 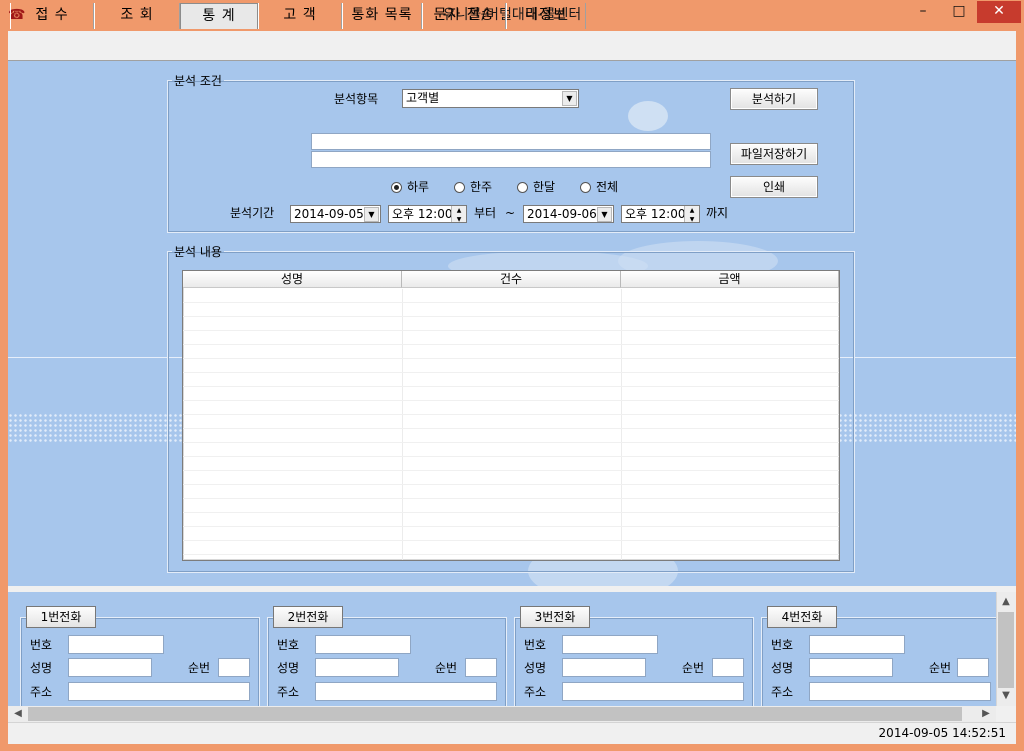 I want to click on tab-reception: 접 수, so click(x=52, y=16).